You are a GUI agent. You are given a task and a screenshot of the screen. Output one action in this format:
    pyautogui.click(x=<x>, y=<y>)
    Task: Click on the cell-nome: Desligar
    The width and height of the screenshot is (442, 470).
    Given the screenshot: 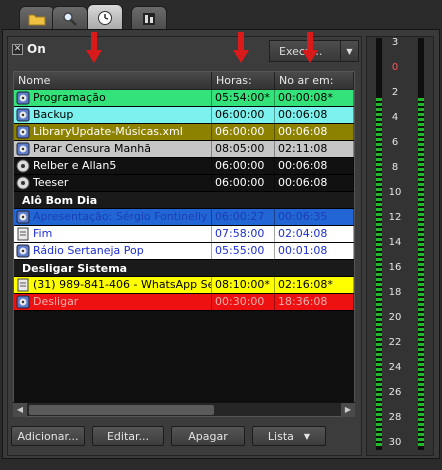 What is the action you would take?
    pyautogui.click(x=113, y=302)
    